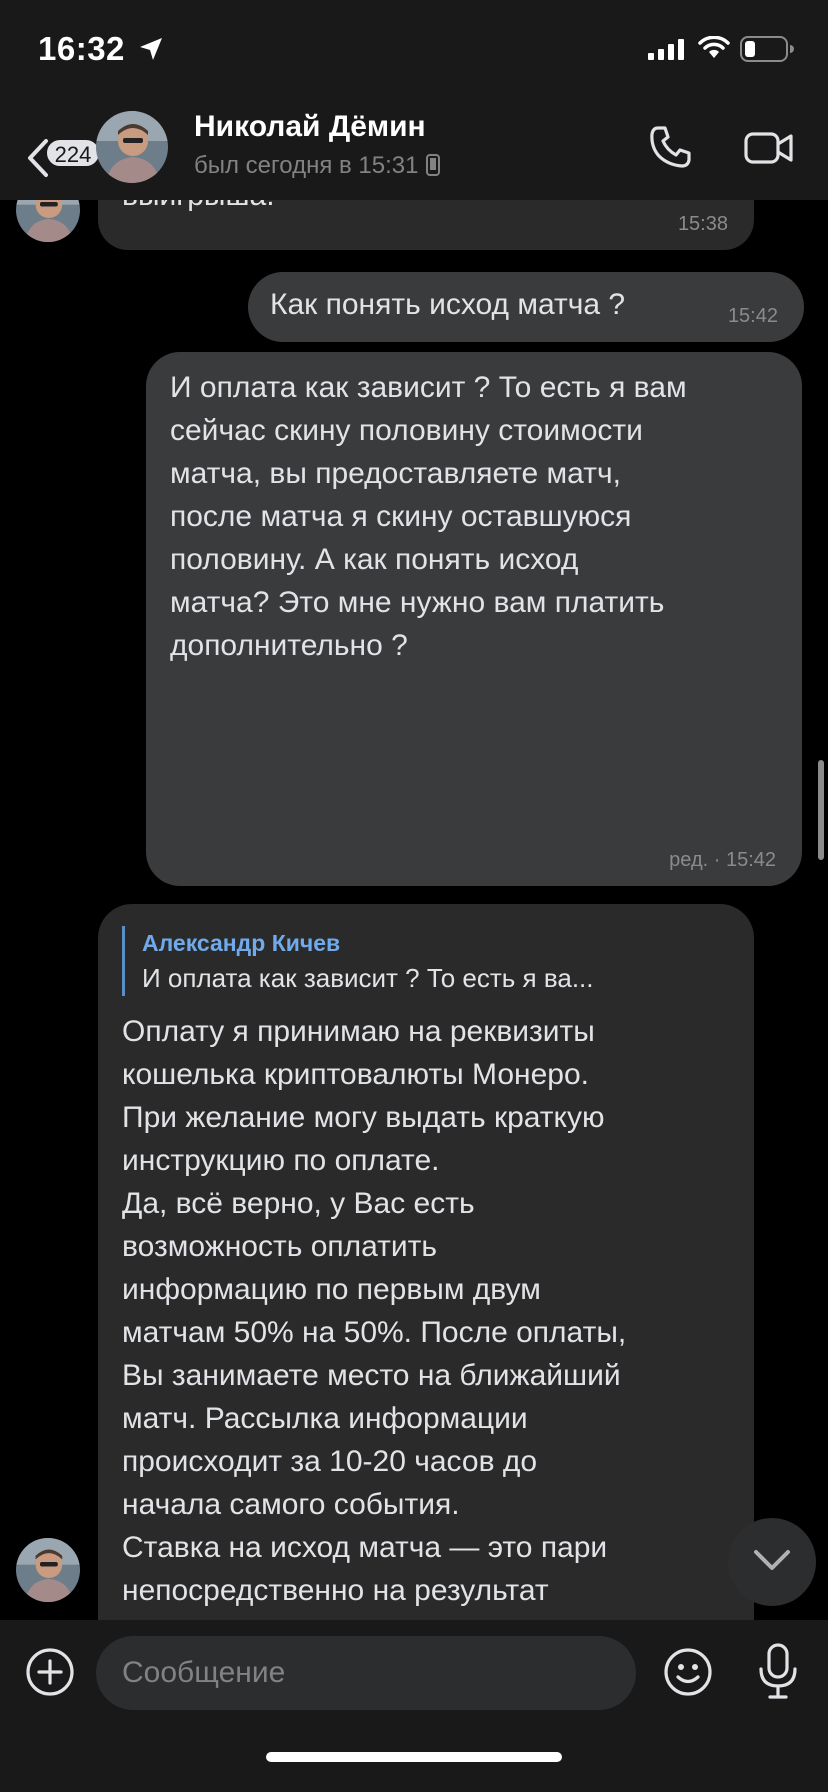  I want to click on last-seen-status: был сегодня в 15:31, so click(317, 167).